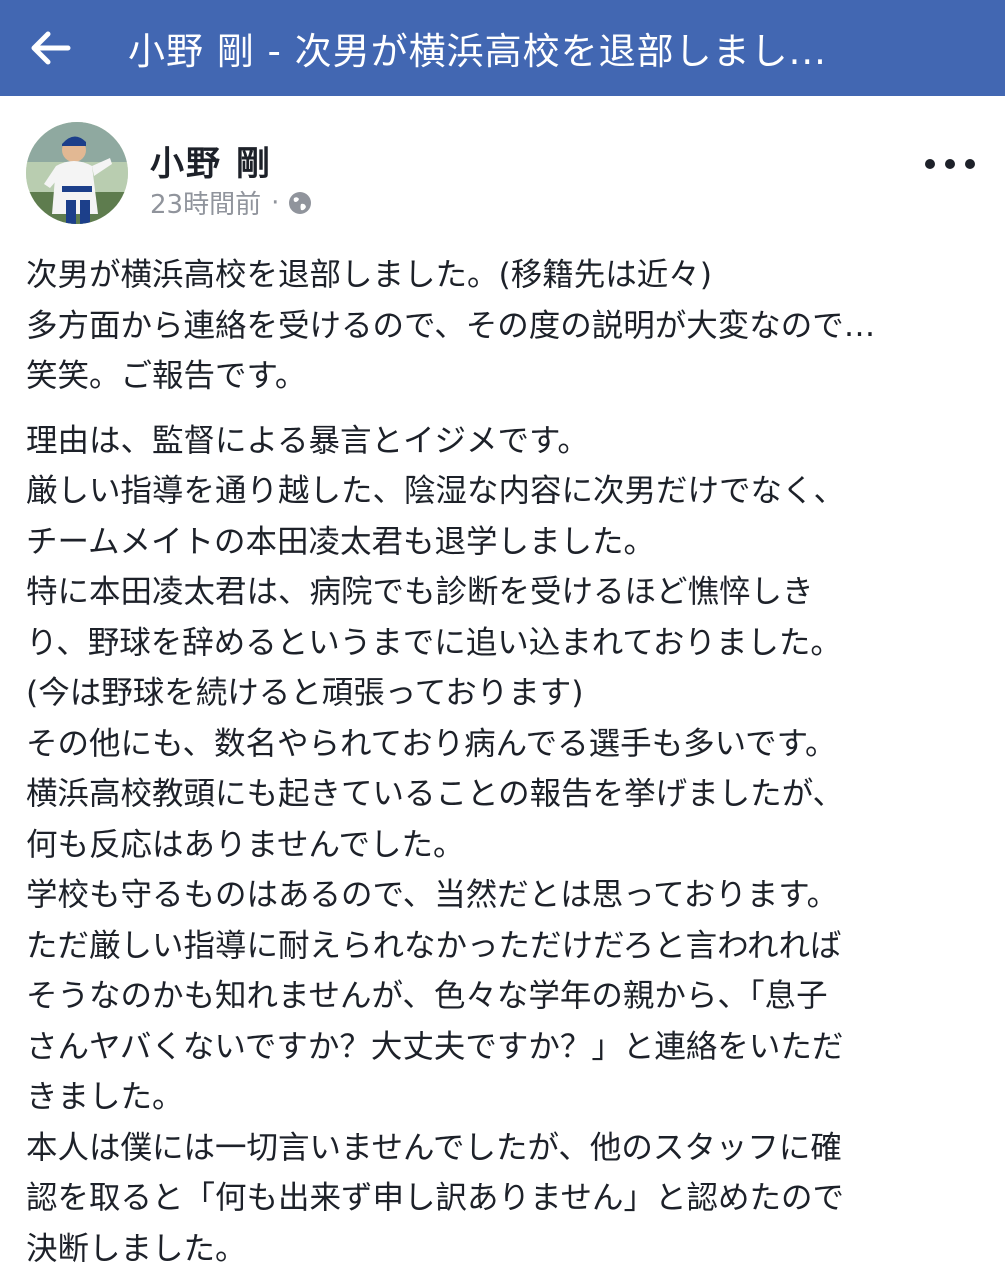 Image resolution: width=1005 pixels, height=1274 pixels. What do you see at coordinates (211, 160) in the screenshot?
I see `author-name: 小野 剛` at bounding box center [211, 160].